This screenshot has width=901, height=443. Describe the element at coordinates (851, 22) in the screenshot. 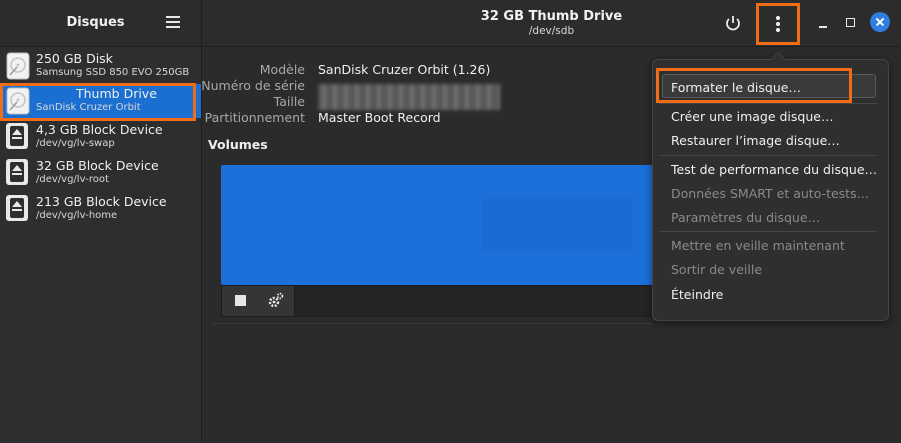

I see `maximize-button` at that location.